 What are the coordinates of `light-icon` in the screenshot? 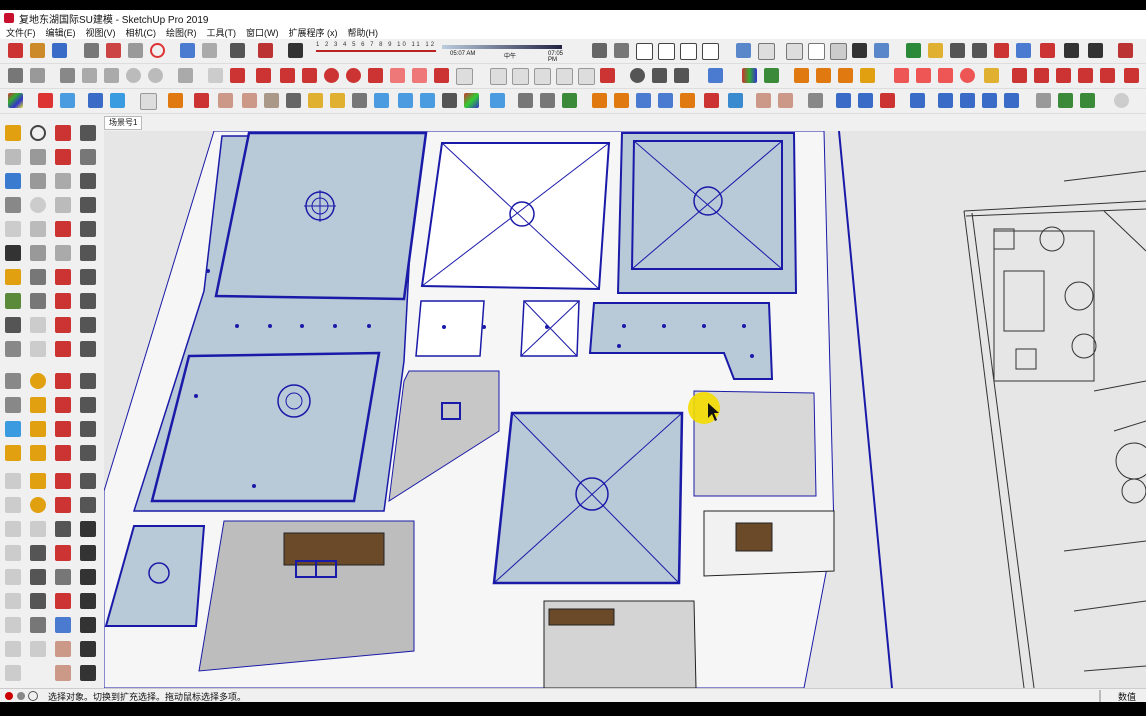 It's located at (991, 75).